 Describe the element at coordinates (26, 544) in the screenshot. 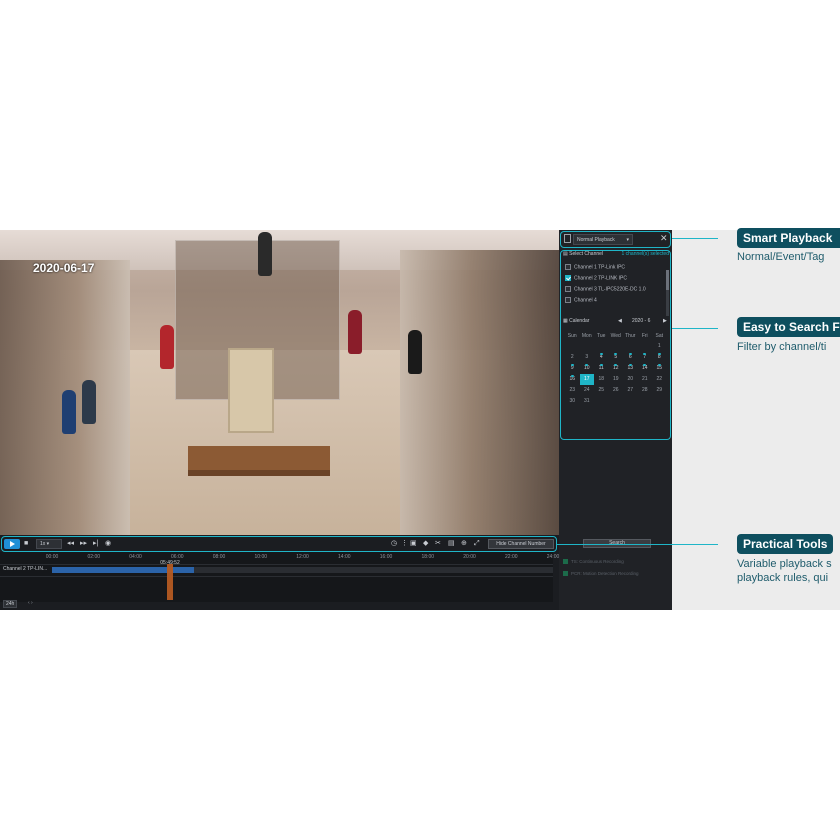

I see `stop-icon: ■` at that location.